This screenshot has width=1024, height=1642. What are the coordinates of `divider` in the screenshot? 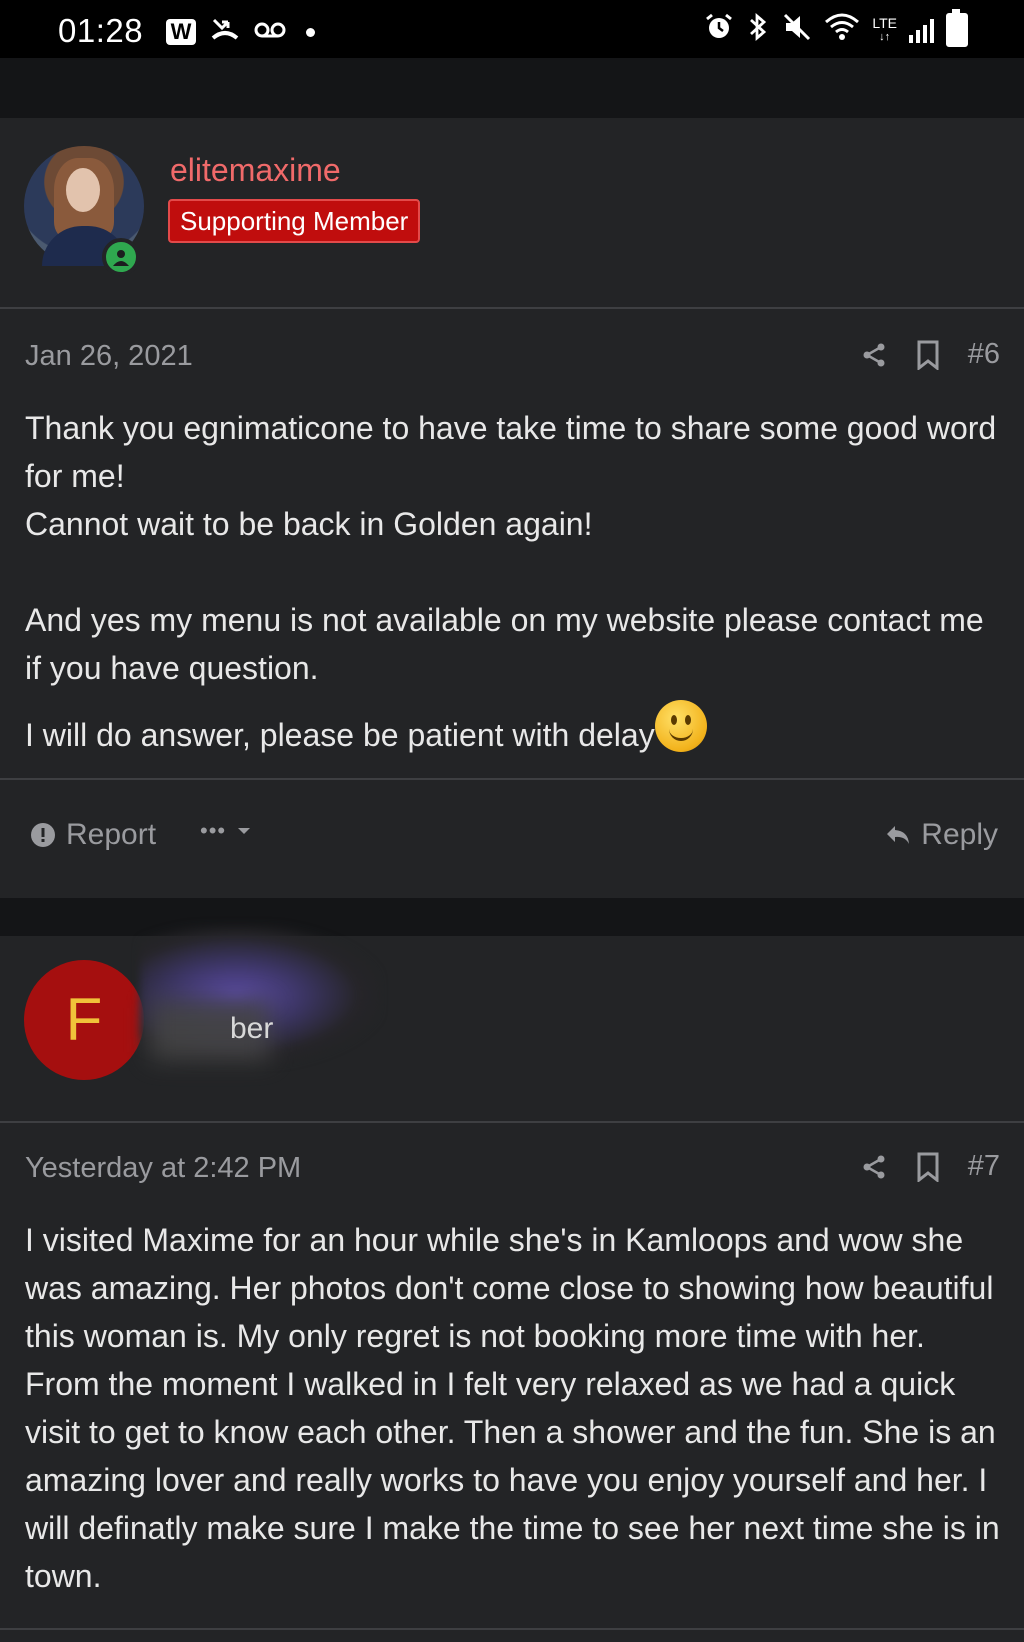 It's located at (512, 1629).